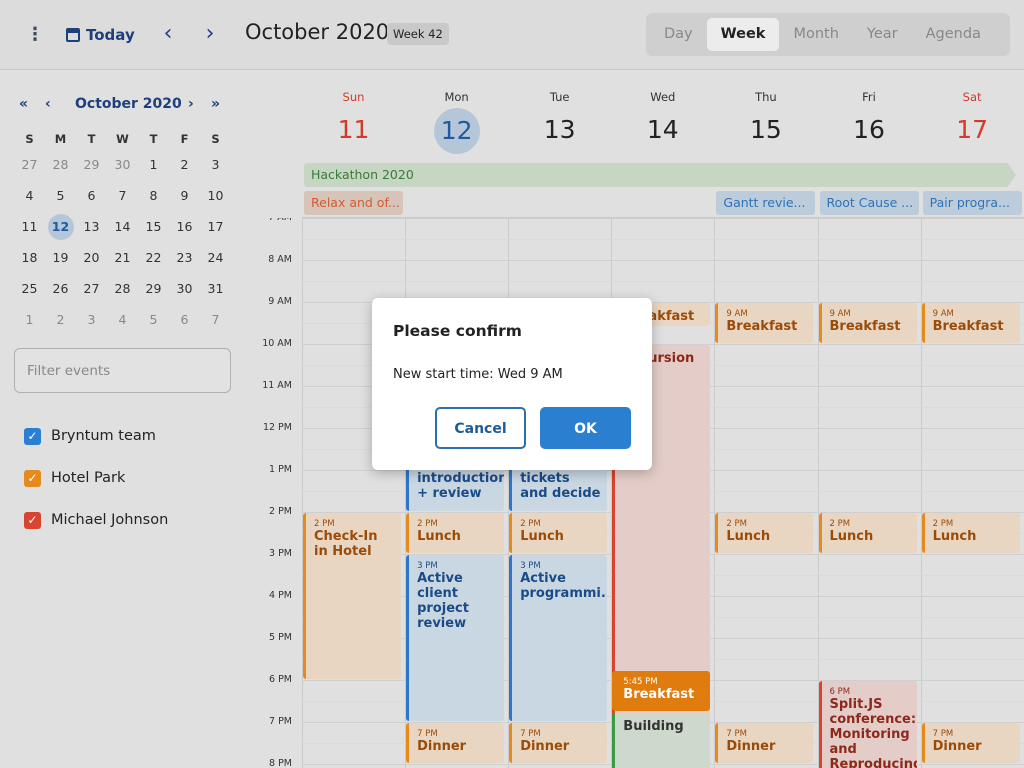 This screenshot has width=1024, height=768. I want to click on ok-button: OK, so click(585, 428).